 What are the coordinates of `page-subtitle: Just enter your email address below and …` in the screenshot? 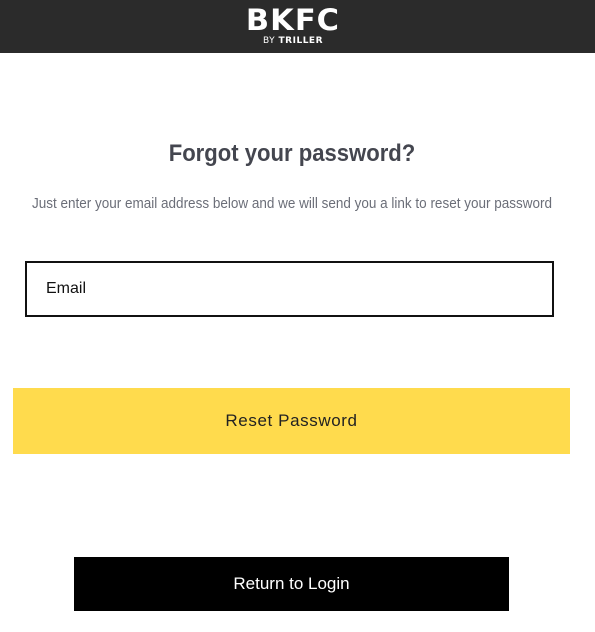 It's located at (292, 203).